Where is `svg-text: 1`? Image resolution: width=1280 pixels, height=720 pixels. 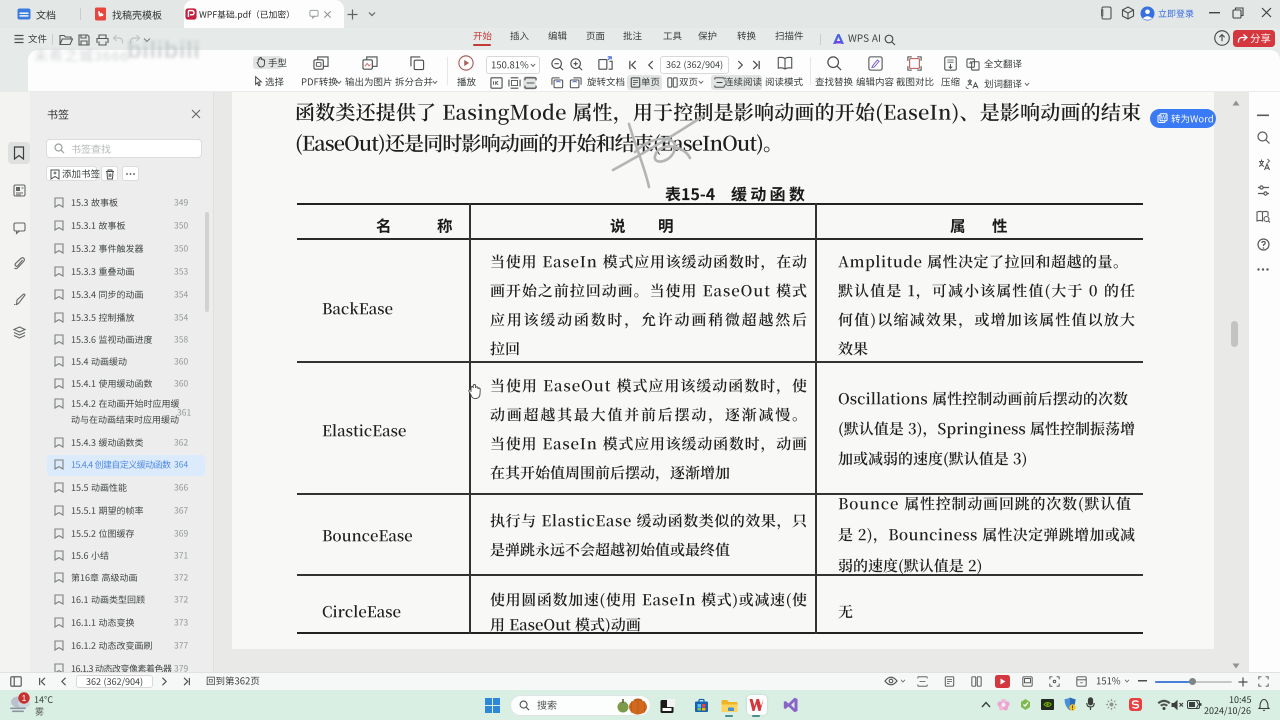 svg-text: 1 is located at coordinates (24, 698).